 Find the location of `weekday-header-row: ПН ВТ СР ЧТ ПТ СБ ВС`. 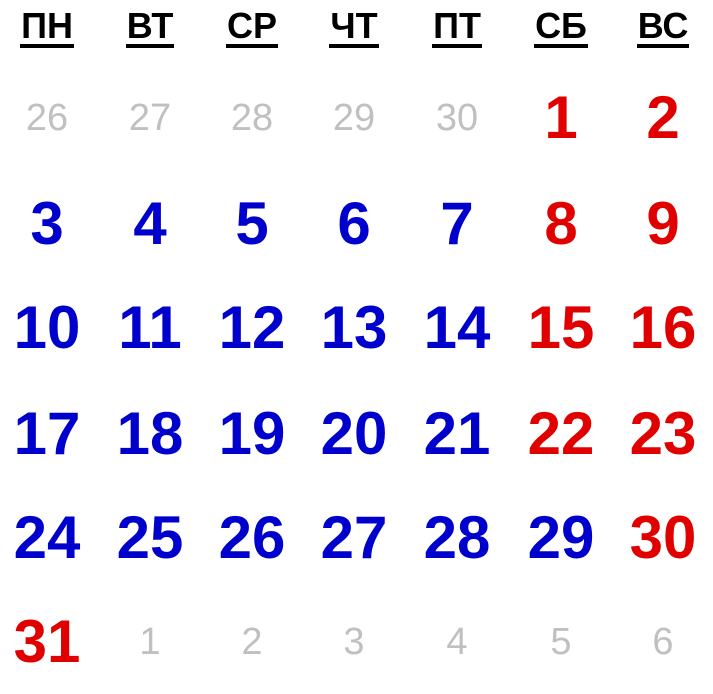

weekday-header-row: ПН ВТ СР ЧТ ПТ СБ ВС is located at coordinates (356, 30).